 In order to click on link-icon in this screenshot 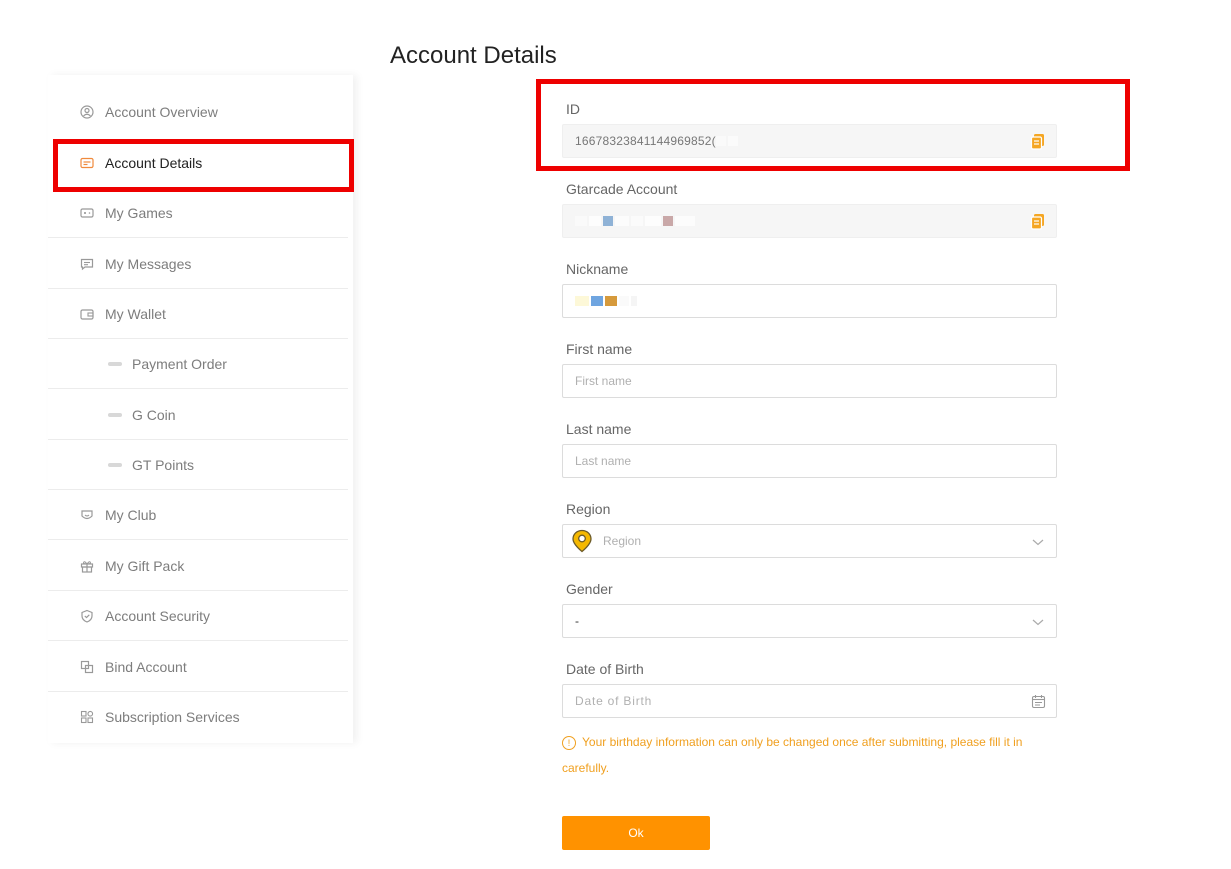, I will do `click(87, 667)`.